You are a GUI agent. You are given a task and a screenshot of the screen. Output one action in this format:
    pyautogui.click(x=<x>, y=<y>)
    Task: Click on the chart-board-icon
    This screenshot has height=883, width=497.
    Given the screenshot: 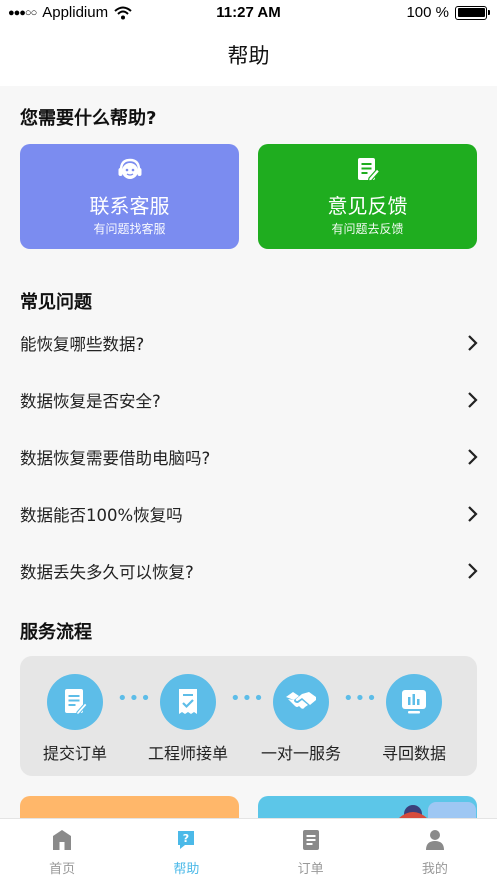 What is the action you would take?
    pyautogui.click(x=414, y=702)
    